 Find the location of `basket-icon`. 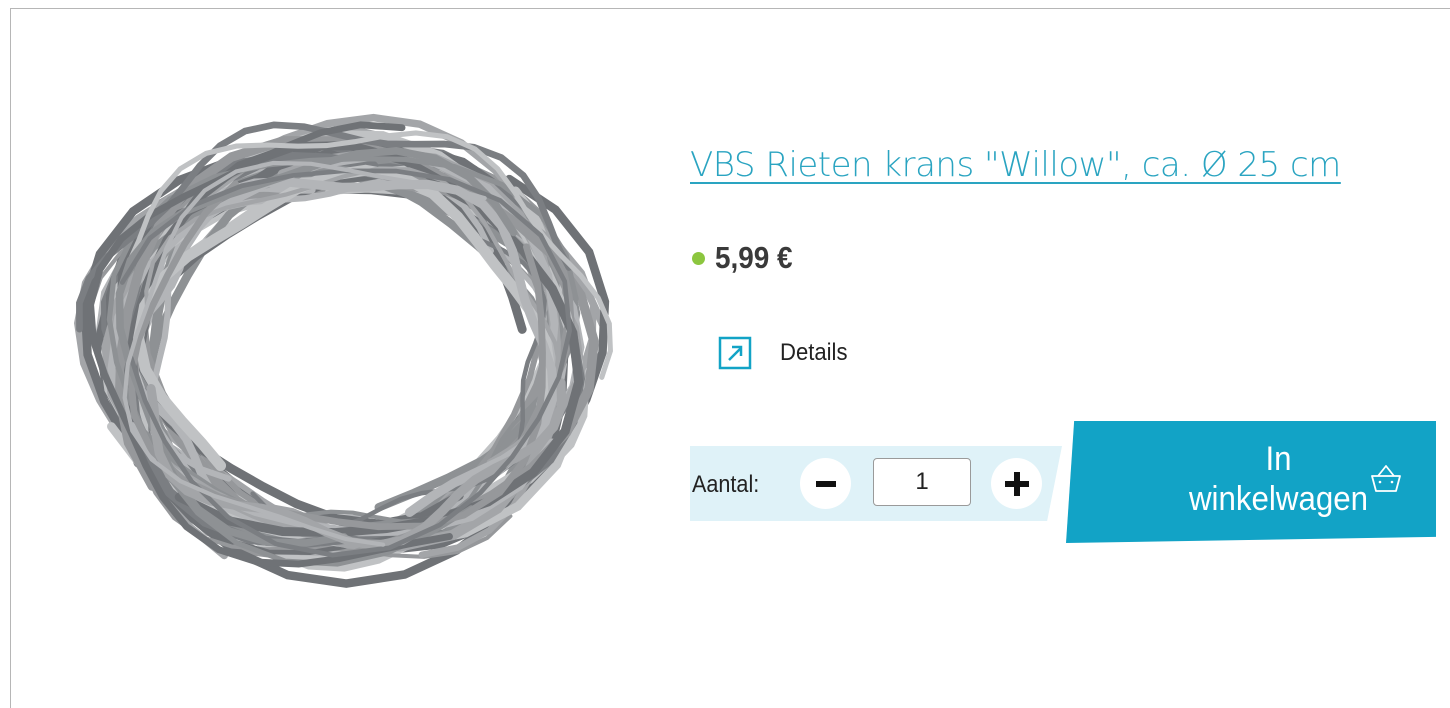

basket-icon is located at coordinates (1386, 478).